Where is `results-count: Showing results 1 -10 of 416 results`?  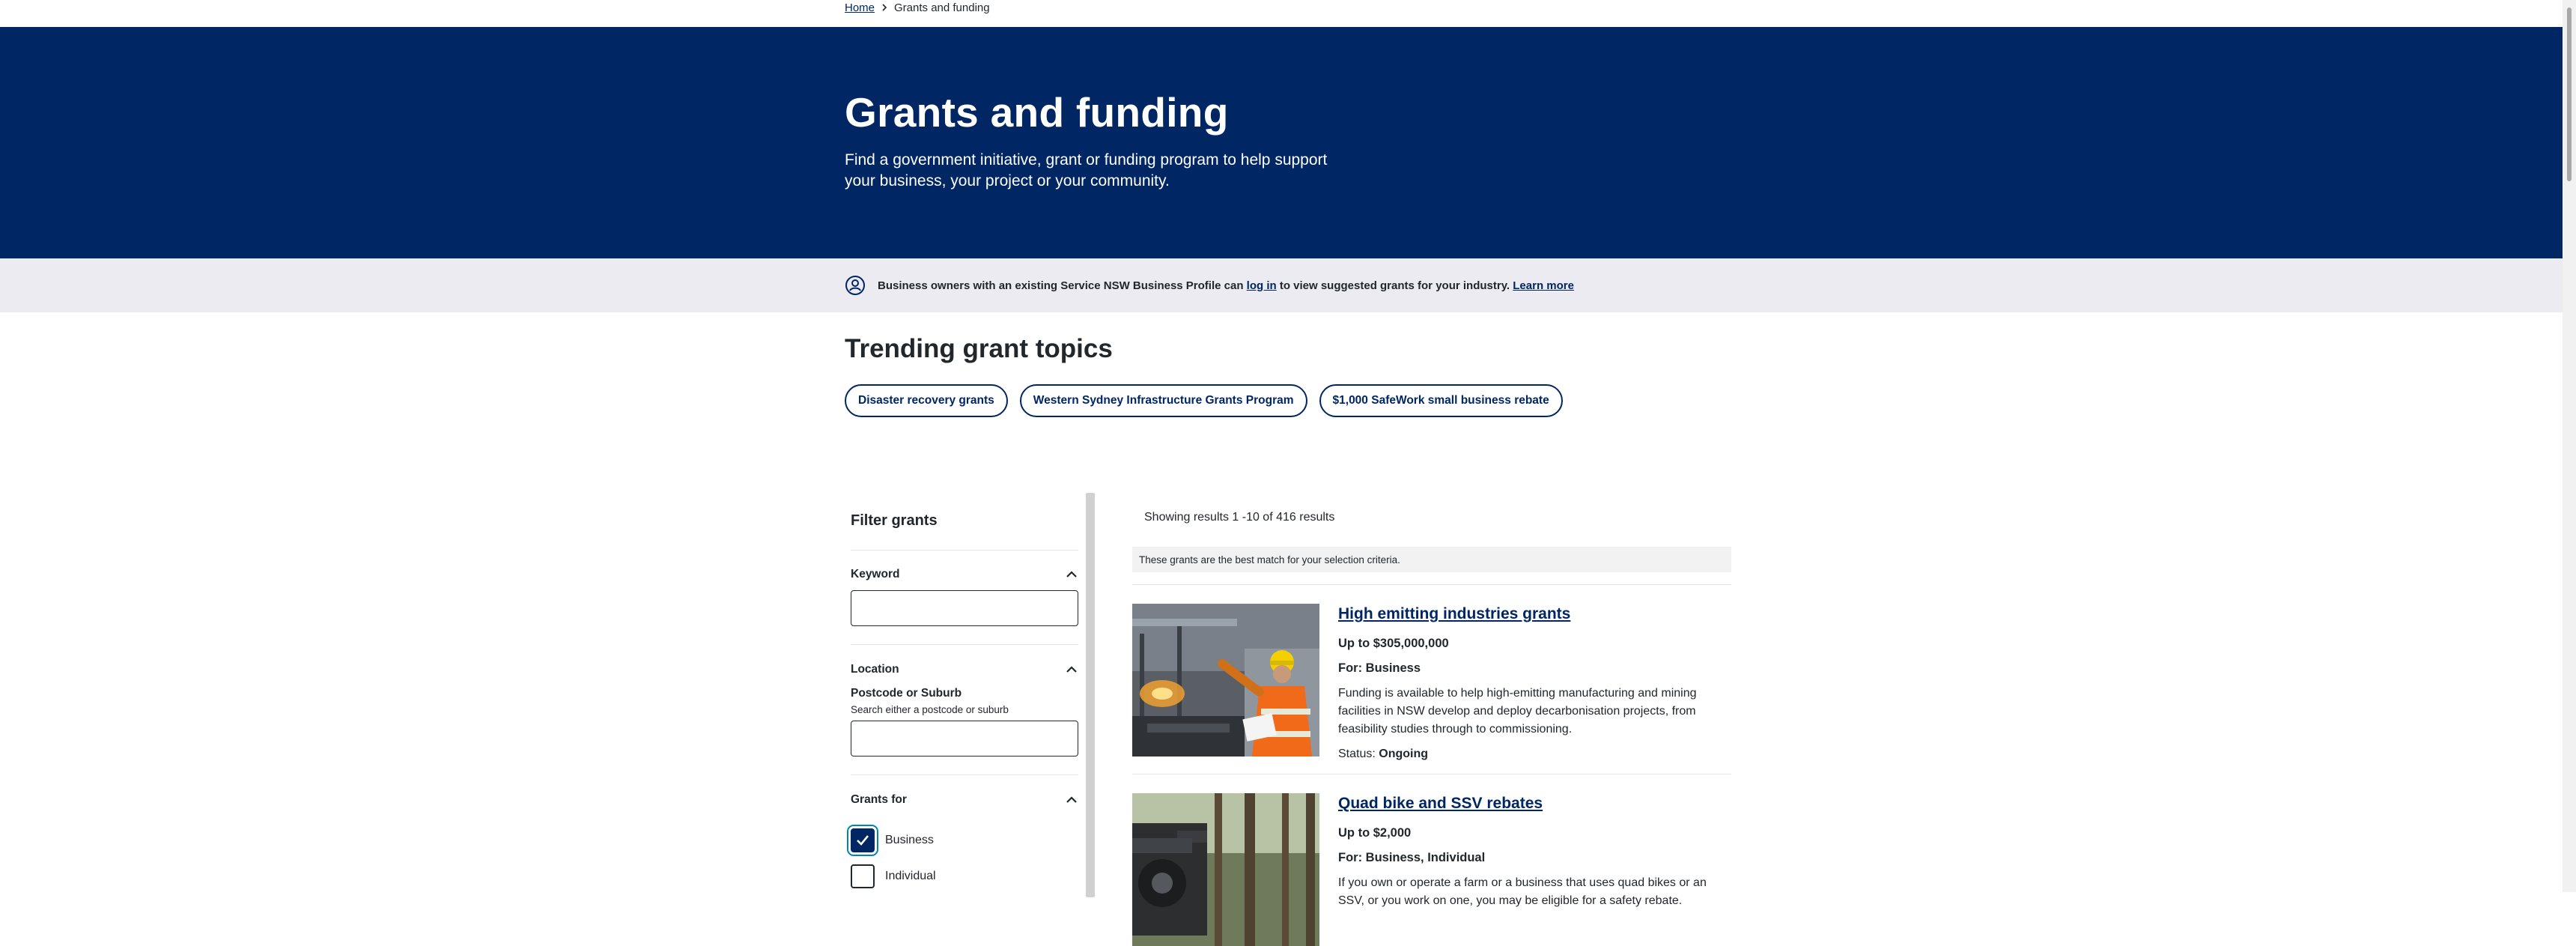 results-count: Showing results 1 -10 of 416 results is located at coordinates (1239, 517).